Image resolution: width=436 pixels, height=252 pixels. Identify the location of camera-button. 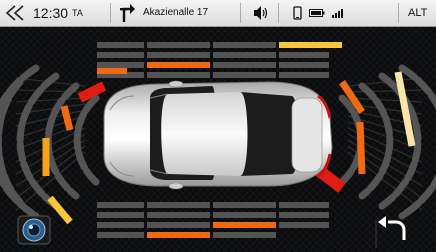
(34, 230).